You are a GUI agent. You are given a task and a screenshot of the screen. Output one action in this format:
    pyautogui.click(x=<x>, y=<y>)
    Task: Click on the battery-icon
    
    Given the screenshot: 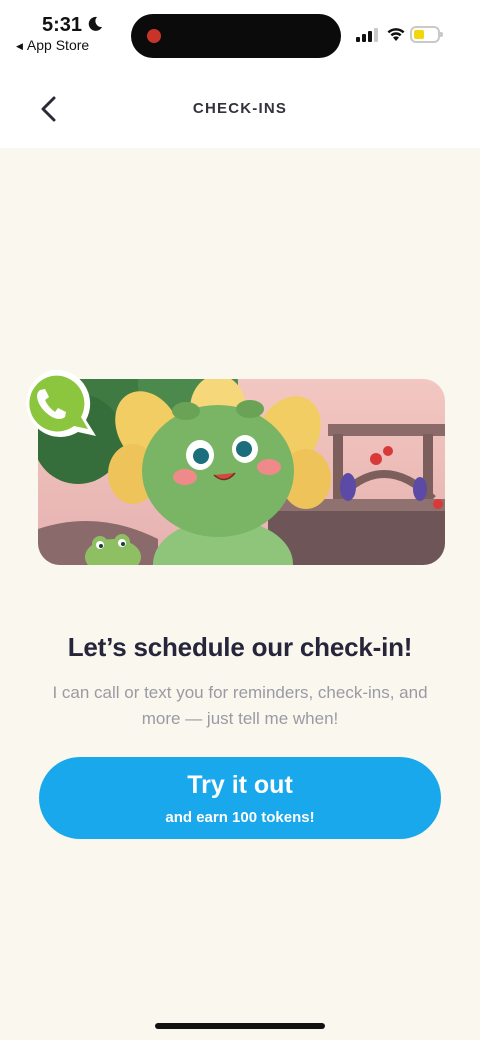 What is the action you would take?
    pyautogui.click(x=426, y=34)
    